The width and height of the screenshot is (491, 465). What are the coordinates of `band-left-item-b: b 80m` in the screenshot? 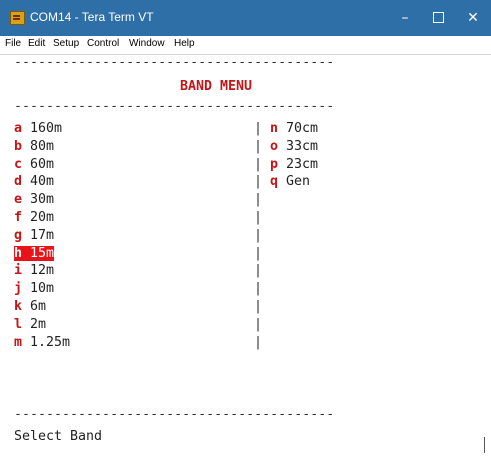 It's located at (34, 146).